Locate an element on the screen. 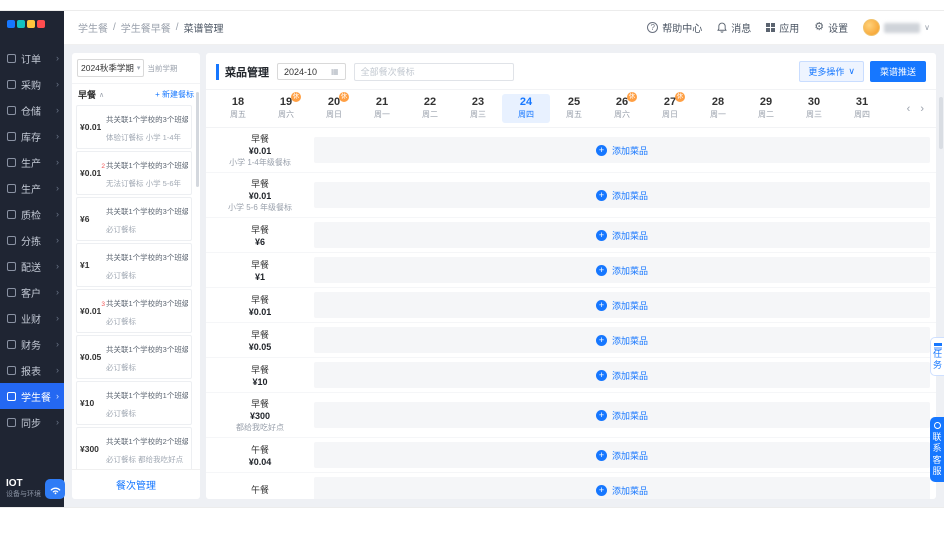 The width and height of the screenshot is (944, 544). breadcrumb-menu-management: 菜谱管理 is located at coordinates (203, 29).